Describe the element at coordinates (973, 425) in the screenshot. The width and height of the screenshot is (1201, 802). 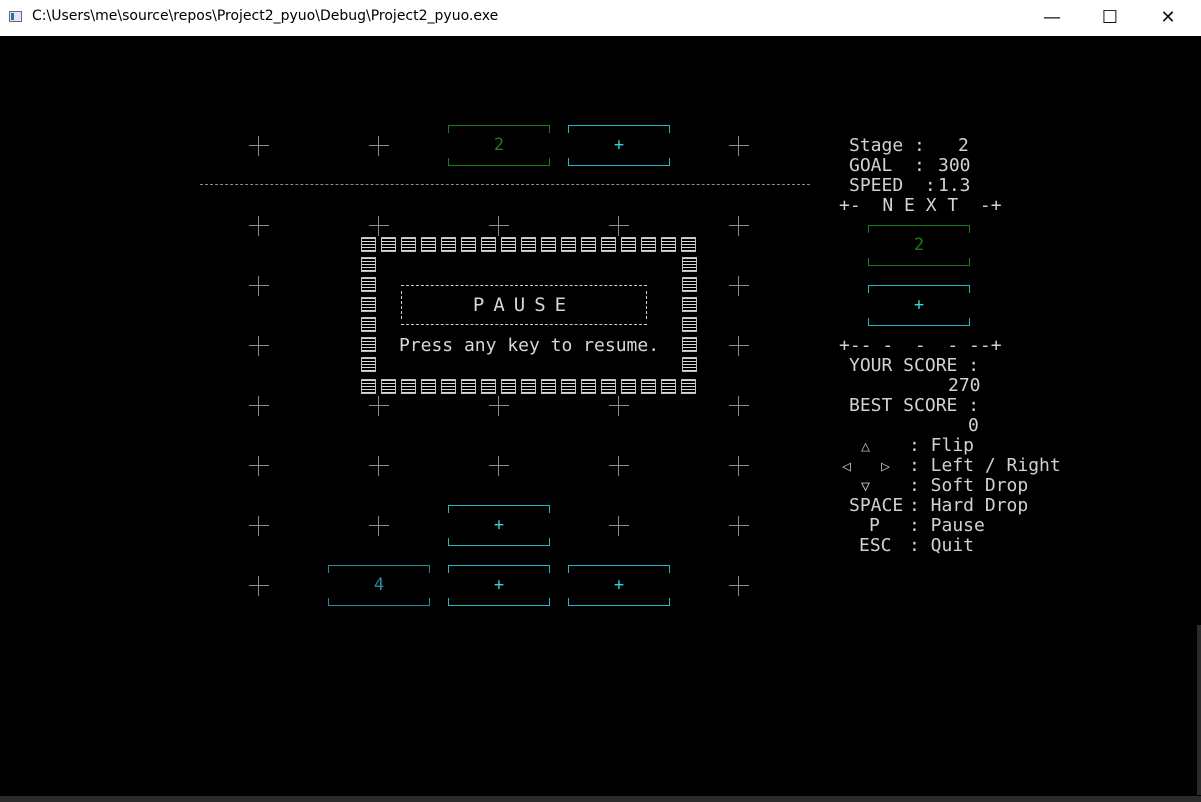
I see `best-score-value: 0` at that location.